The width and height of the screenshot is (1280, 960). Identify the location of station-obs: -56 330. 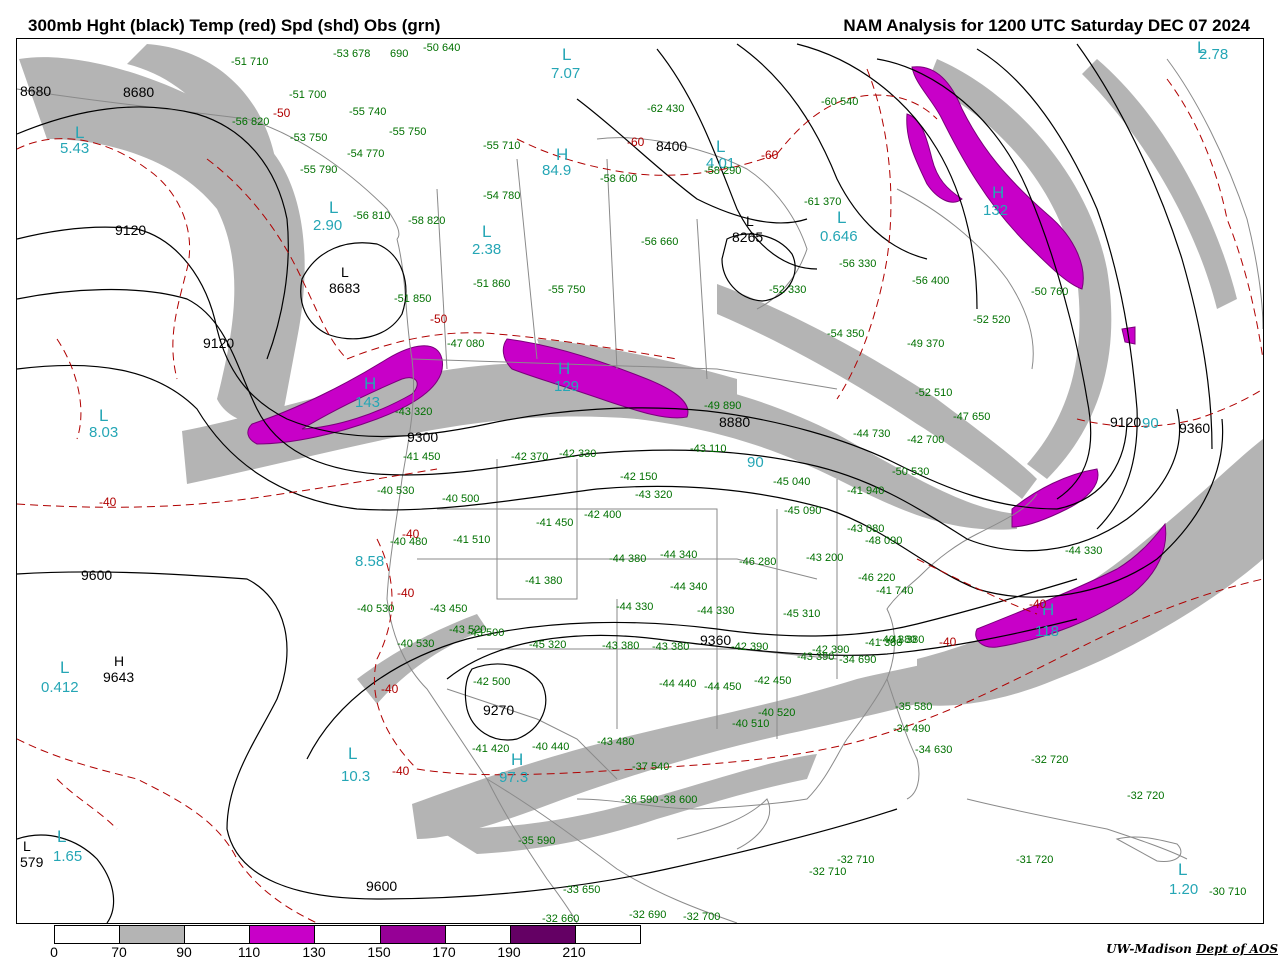
(858, 264).